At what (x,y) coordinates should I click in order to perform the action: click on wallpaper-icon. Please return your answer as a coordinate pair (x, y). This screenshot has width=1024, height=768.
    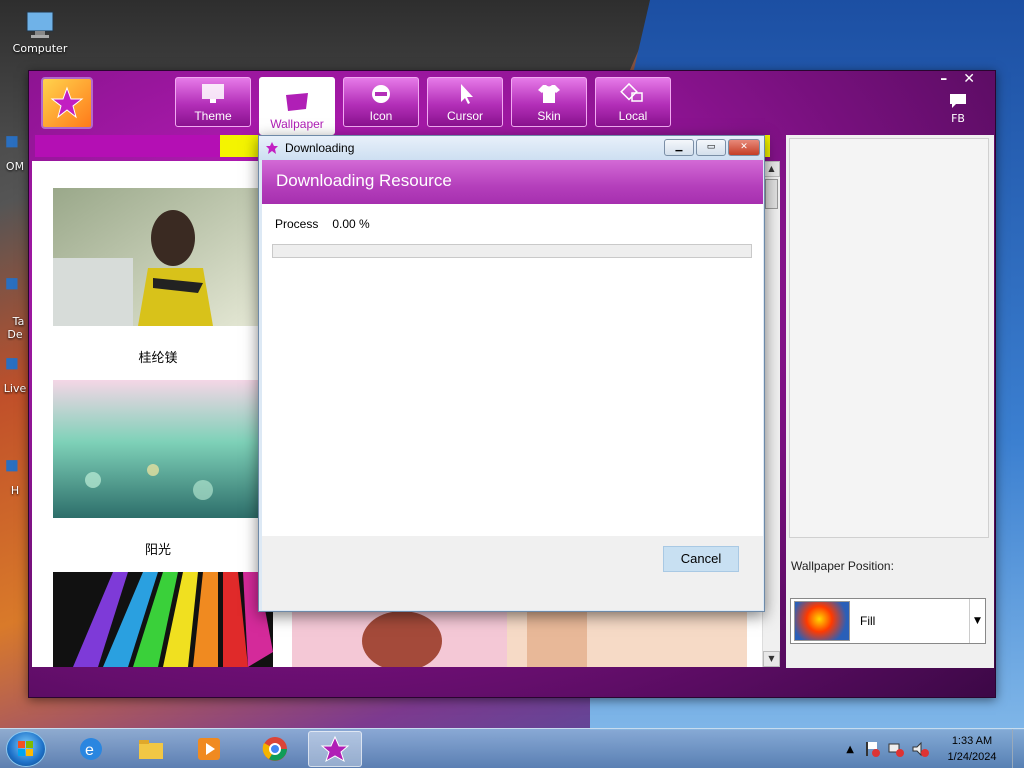
    Looking at the image, I should click on (297, 102).